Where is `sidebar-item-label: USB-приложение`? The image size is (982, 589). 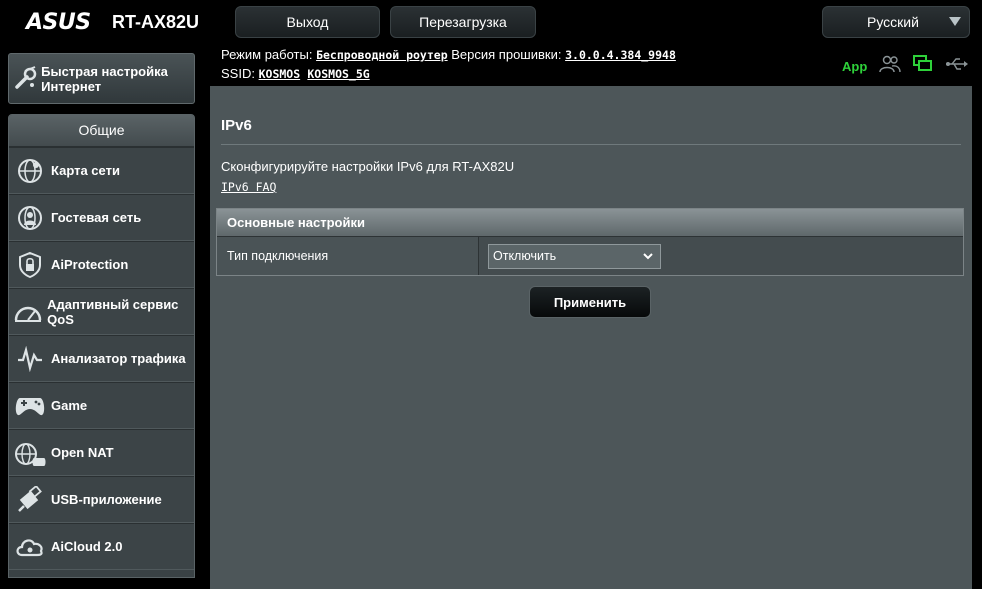 sidebar-item-label: USB-приложение is located at coordinates (106, 499).